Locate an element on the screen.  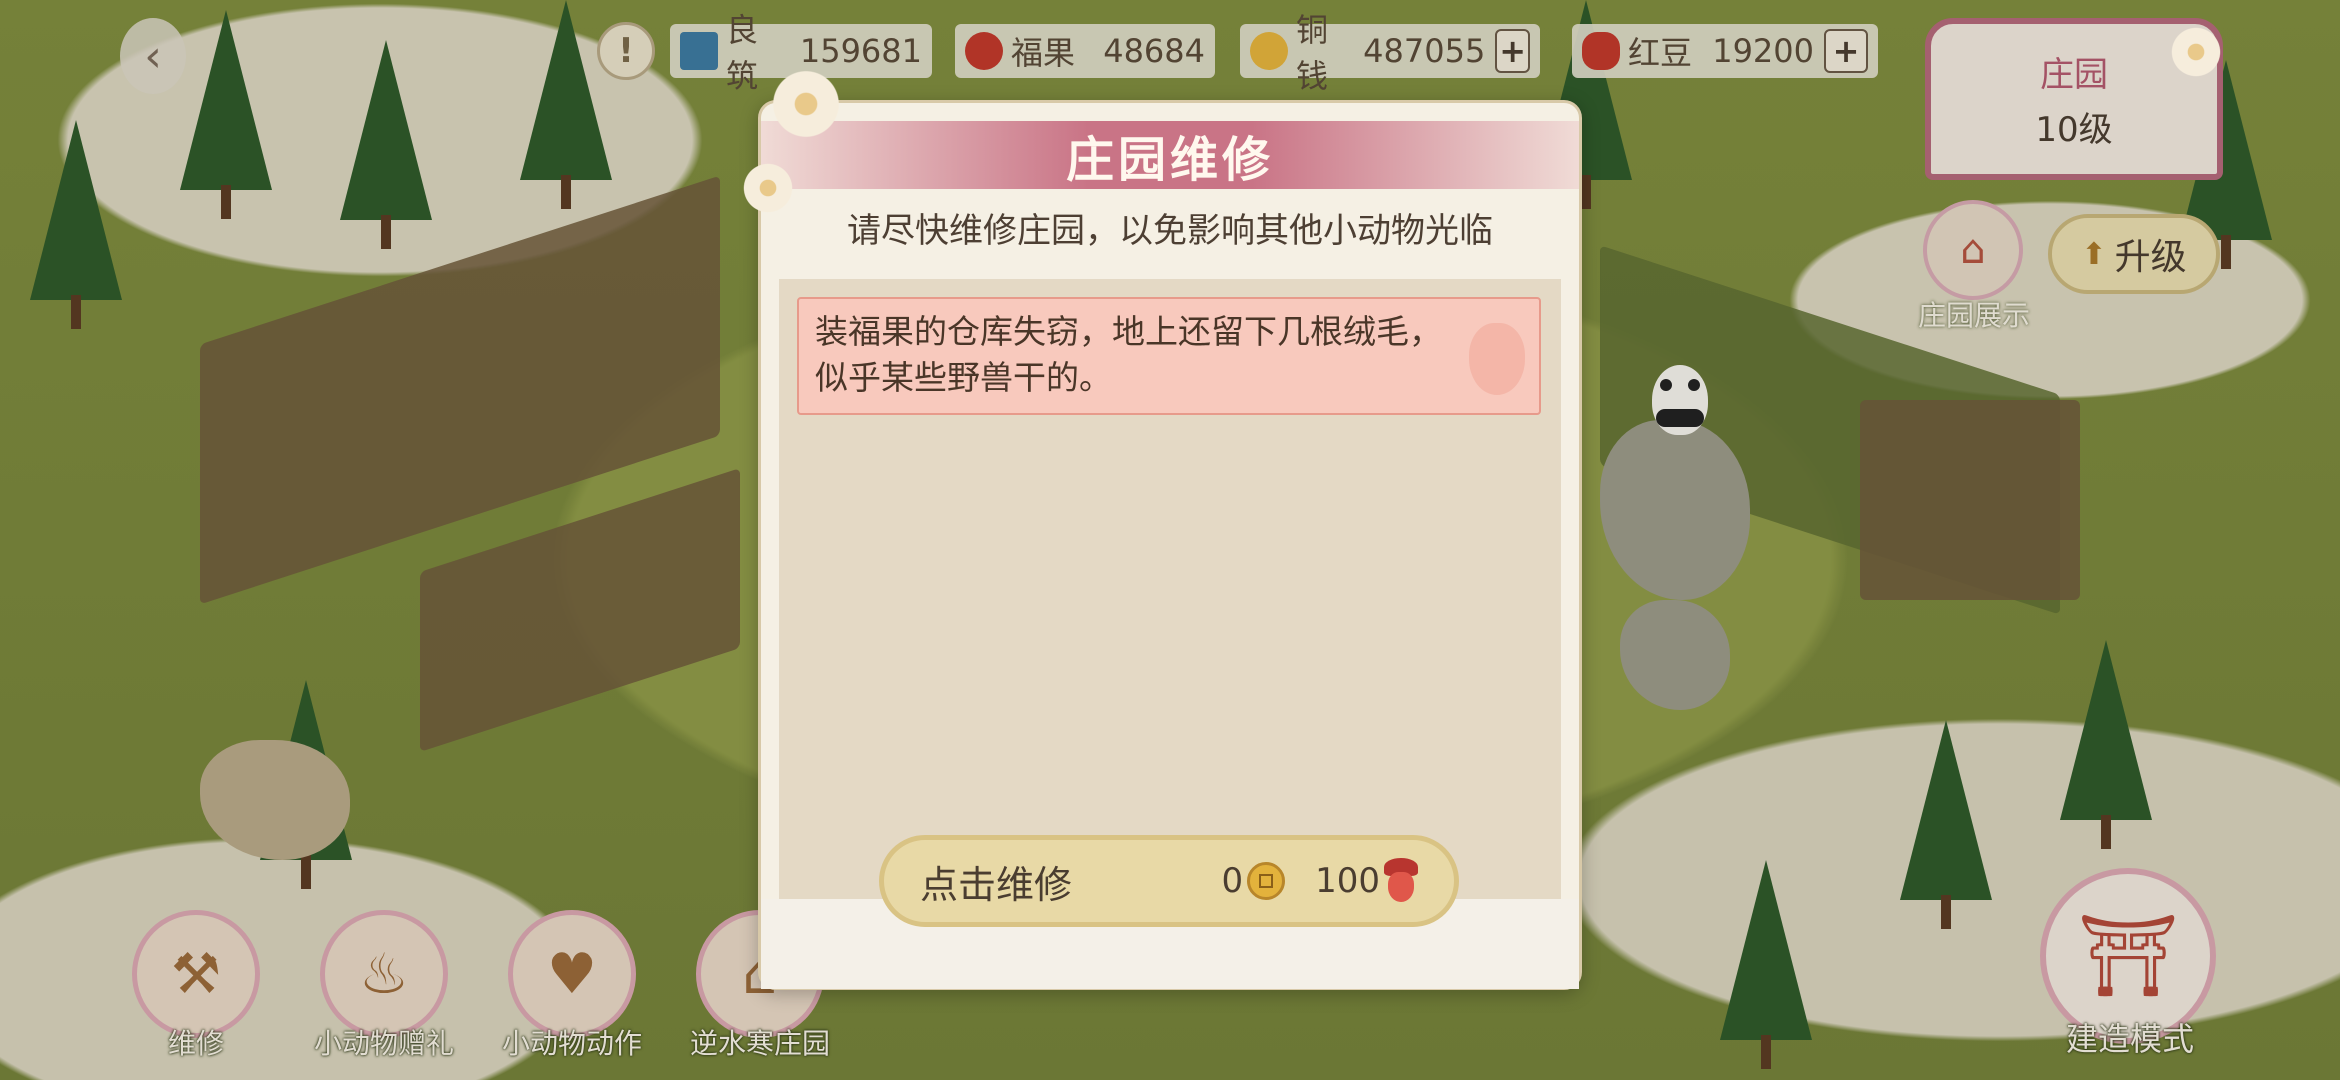
acorn-cost: 100 is located at coordinates (1366, 881).